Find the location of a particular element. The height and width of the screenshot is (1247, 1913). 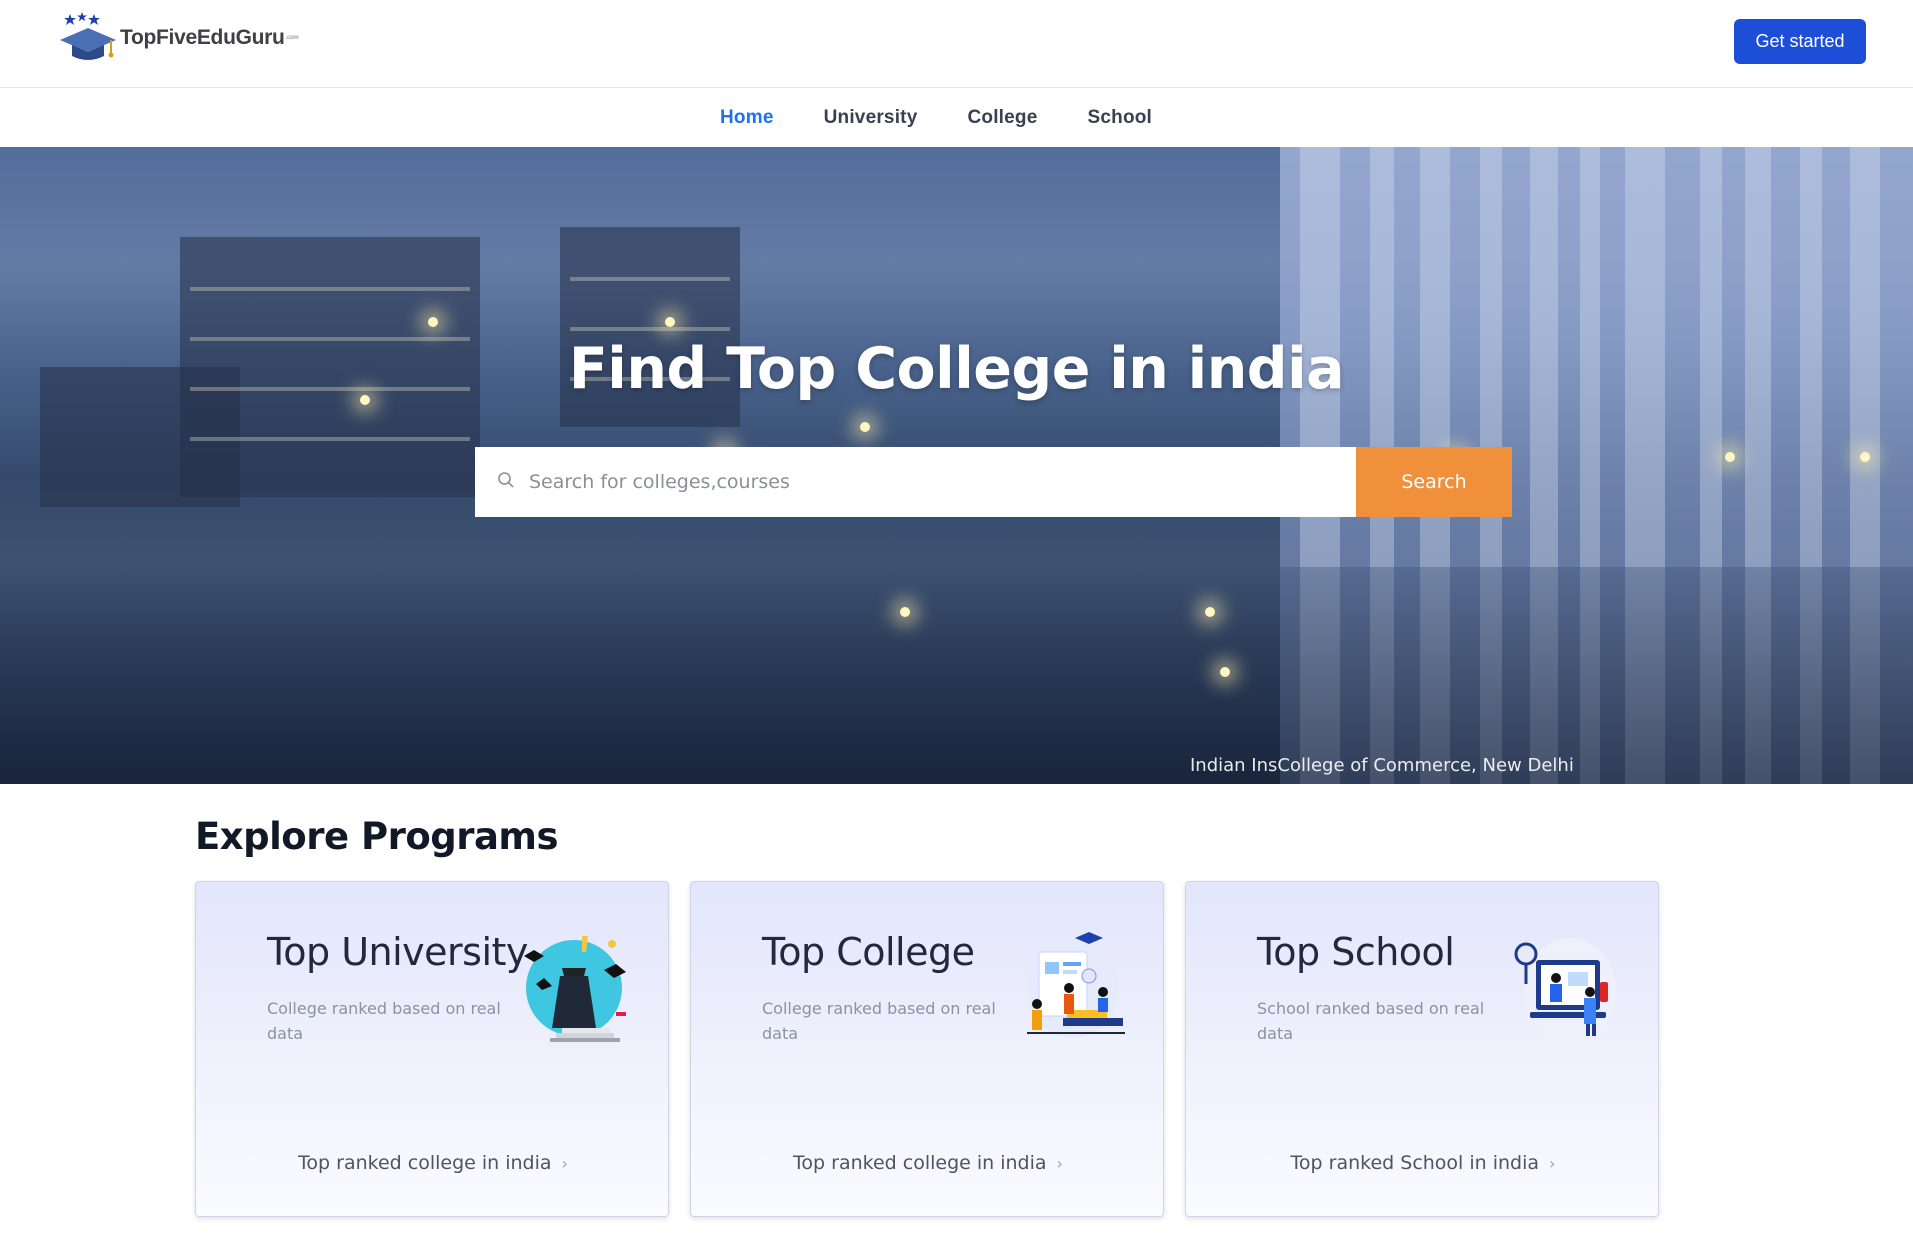

search-button: Search is located at coordinates (1434, 482).